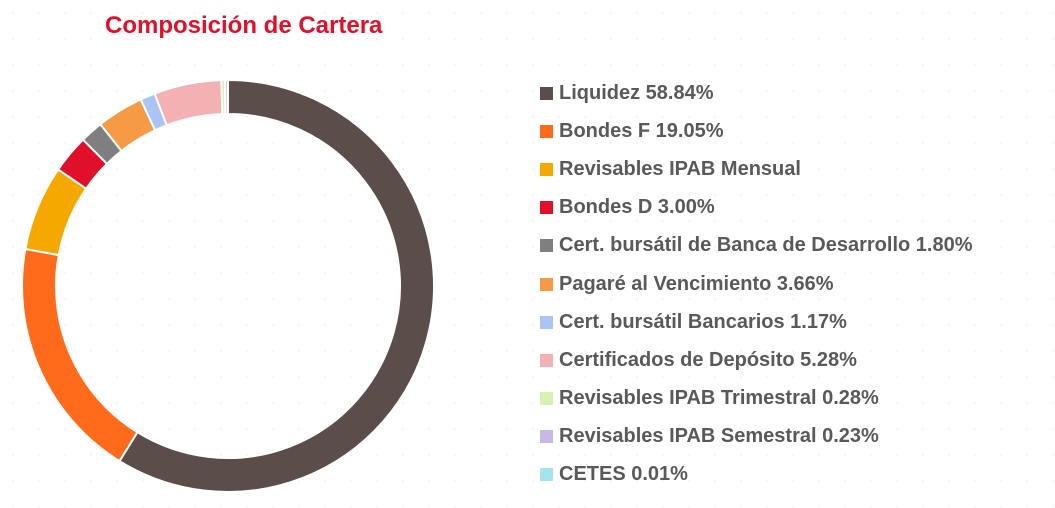 The image size is (1055, 508). Describe the element at coordinates (756, 131) in the screenshot. I see `legend-item: Bondes F 19.05%` at that location.